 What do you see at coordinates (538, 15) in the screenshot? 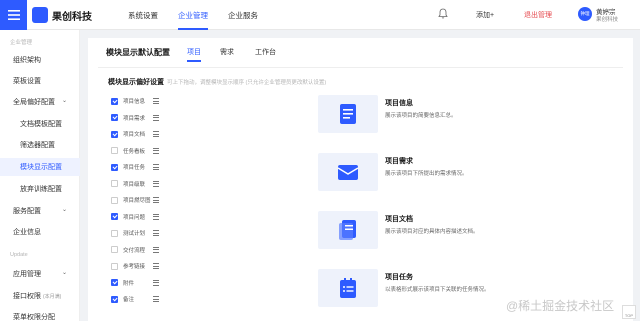
I see `logout-button: 退出管理` at bounding box center [538, 15].